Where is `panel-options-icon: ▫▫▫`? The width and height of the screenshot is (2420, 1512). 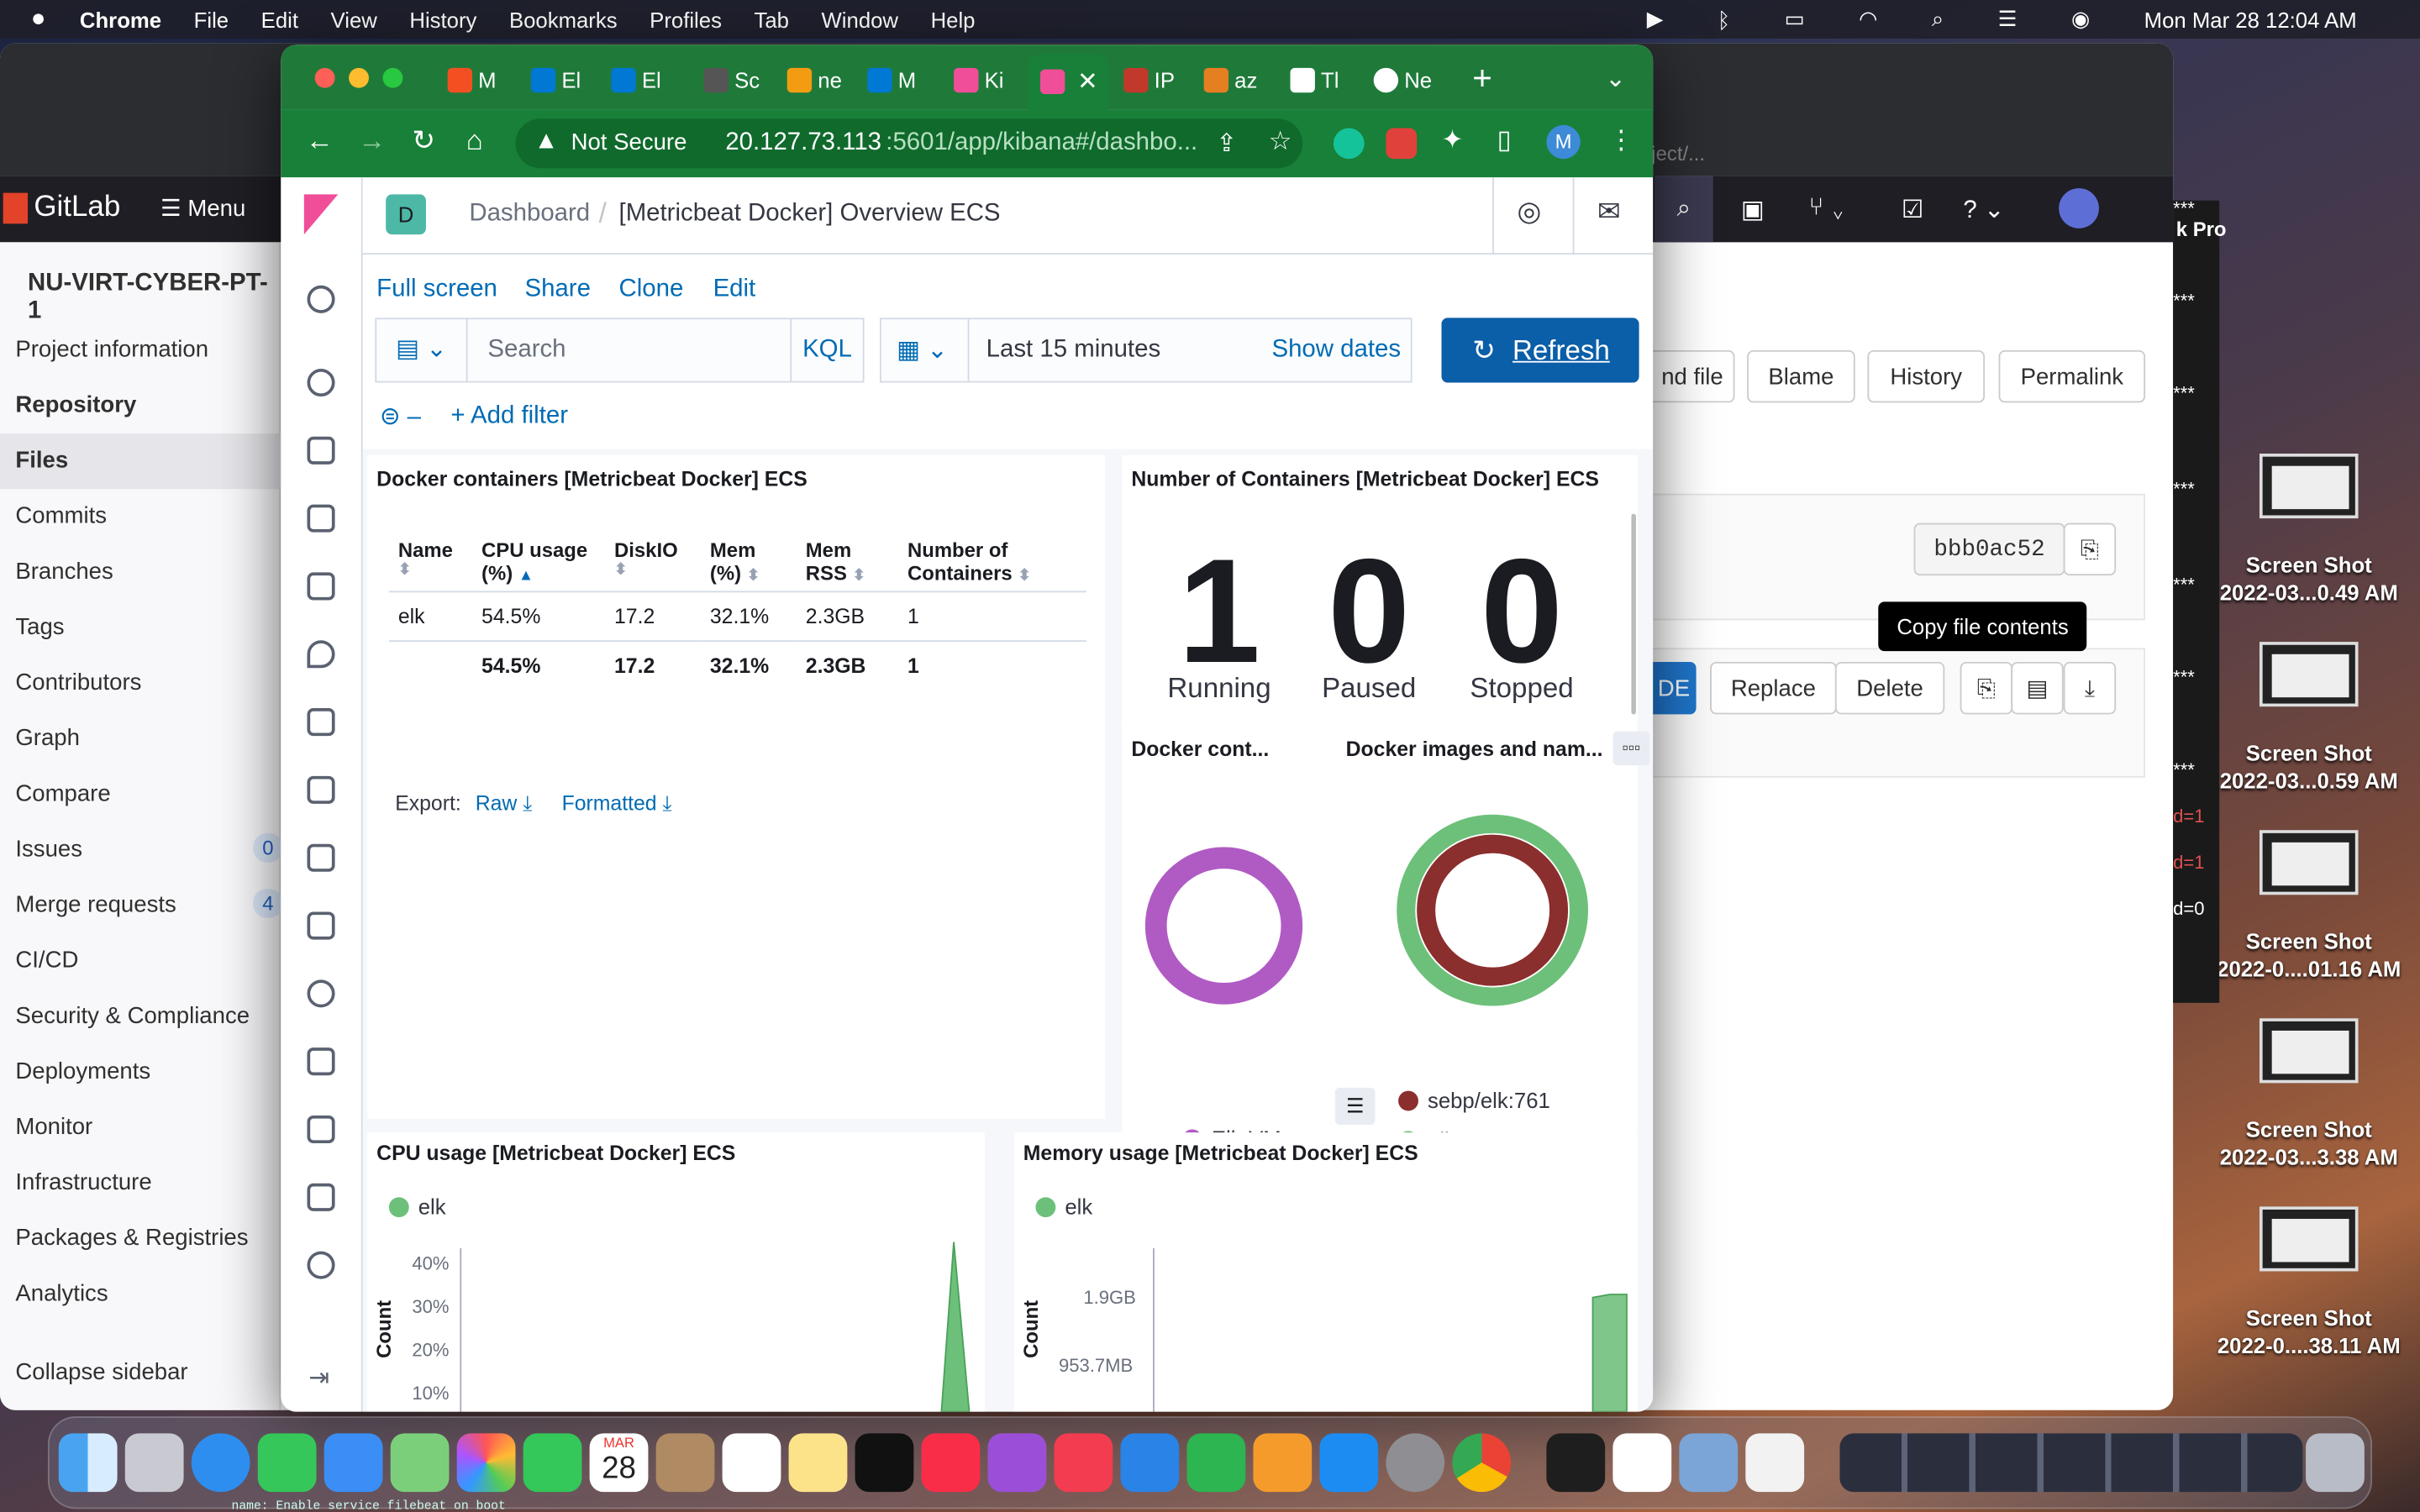
panel-options-icon: ▫▫▫ is located at coordinates (1631, 748).